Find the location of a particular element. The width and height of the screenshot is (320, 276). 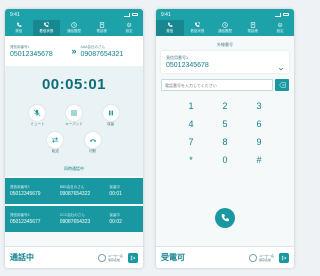

callee-info: AAA会社のさん 09087654321 is located at coordinates (110, 51).